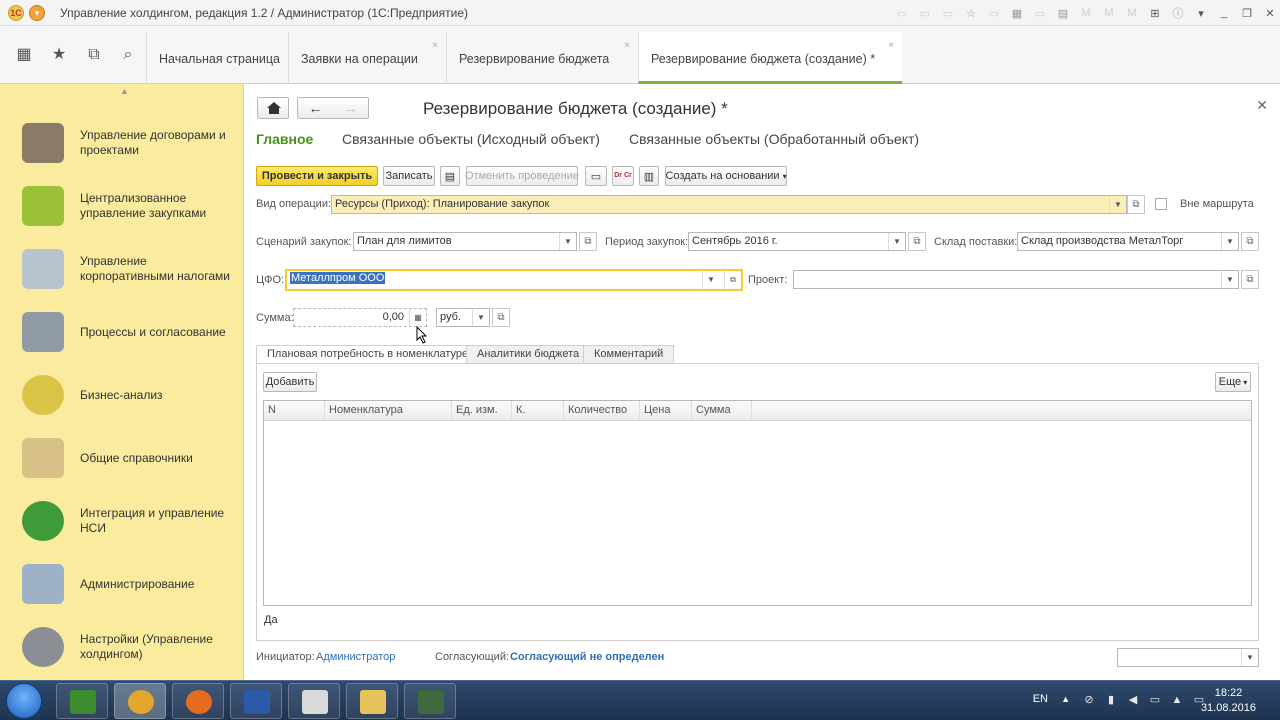  I want to click on project-field: ▼, so click(1016, 279).